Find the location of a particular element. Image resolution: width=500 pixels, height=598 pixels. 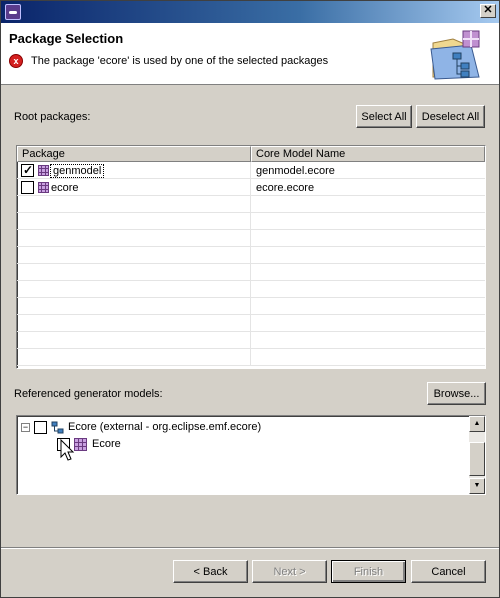

ecore-checkbox is located at coordinates (27, 187).